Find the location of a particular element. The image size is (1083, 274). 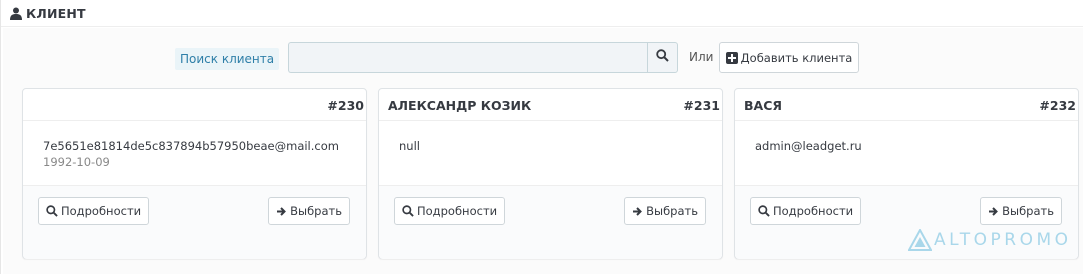

search-input is located at coordinates (468, 57).